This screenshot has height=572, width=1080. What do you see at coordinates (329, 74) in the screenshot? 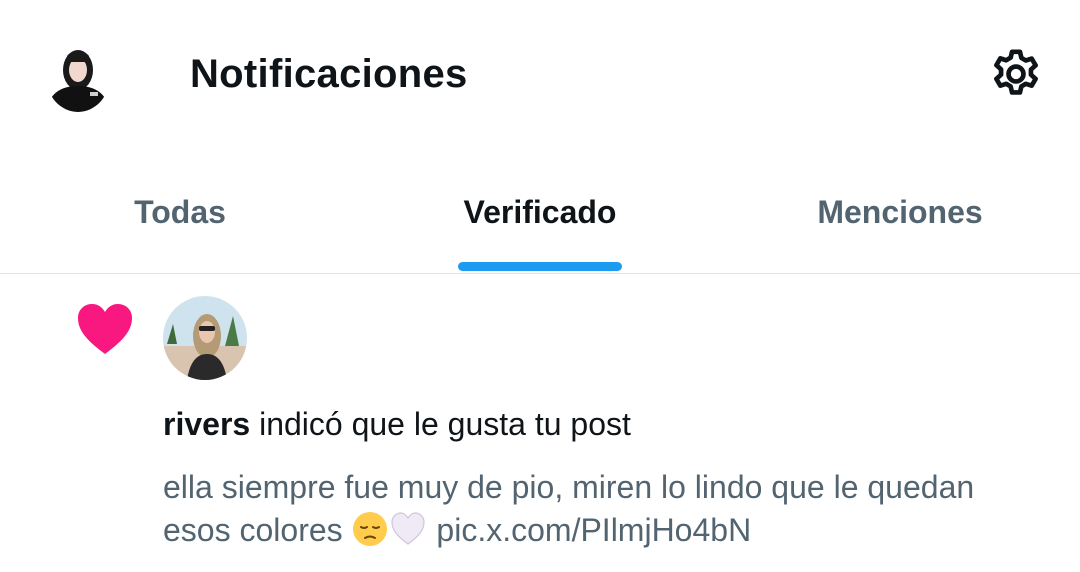
I see `page-title: Notificaciones` at bounding box center [329, 74].